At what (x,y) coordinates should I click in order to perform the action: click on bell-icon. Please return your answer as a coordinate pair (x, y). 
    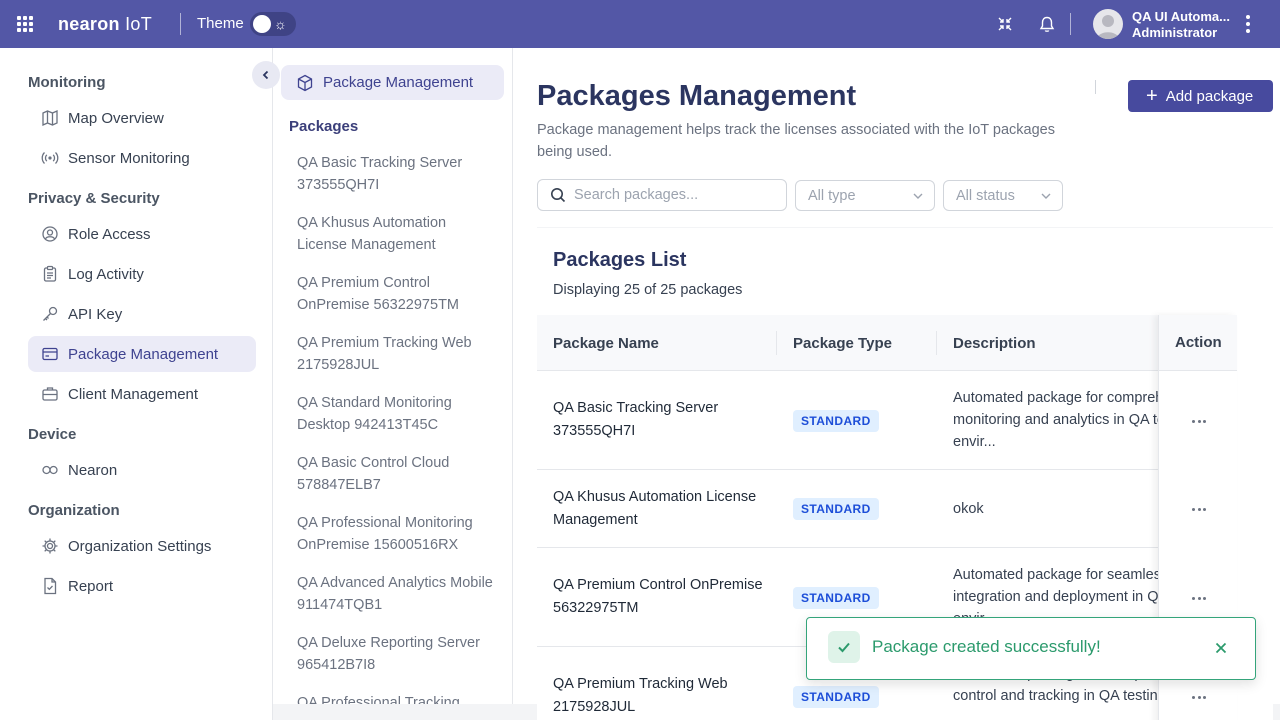
    Looking at the image, I should click on (1047, 24).